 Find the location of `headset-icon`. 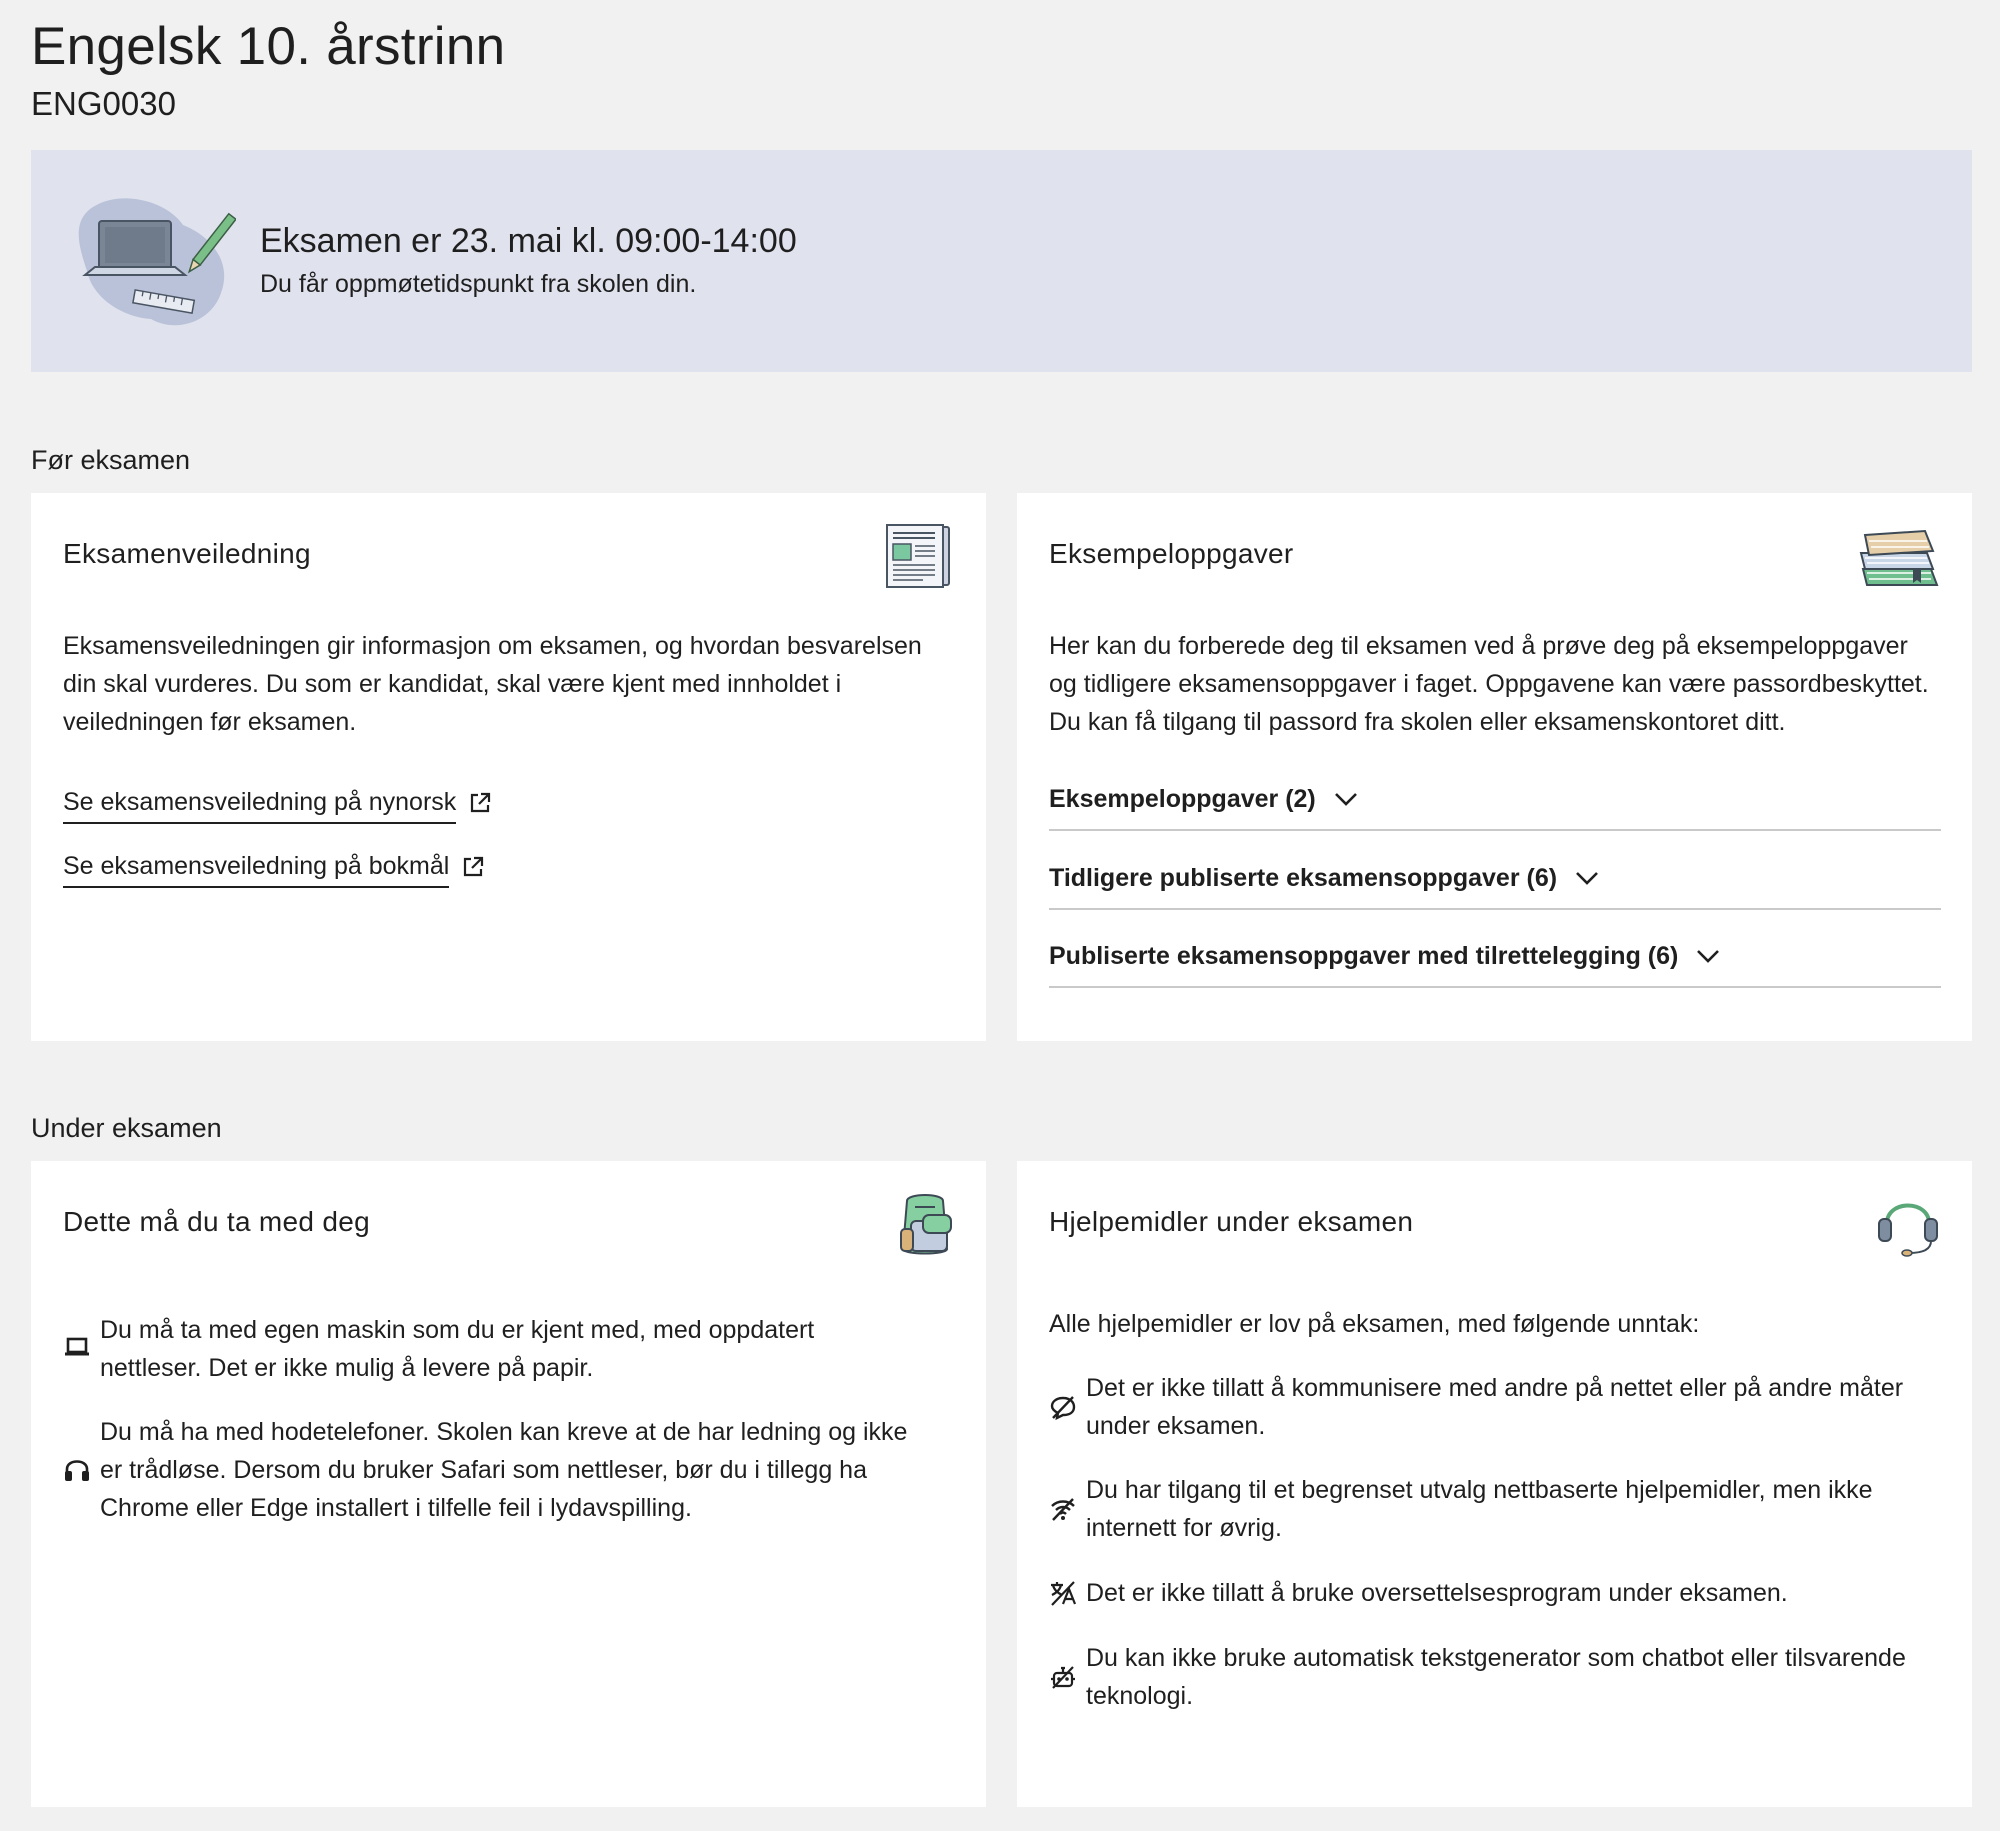

headset-icon is located at coordinates (1908, 1230).